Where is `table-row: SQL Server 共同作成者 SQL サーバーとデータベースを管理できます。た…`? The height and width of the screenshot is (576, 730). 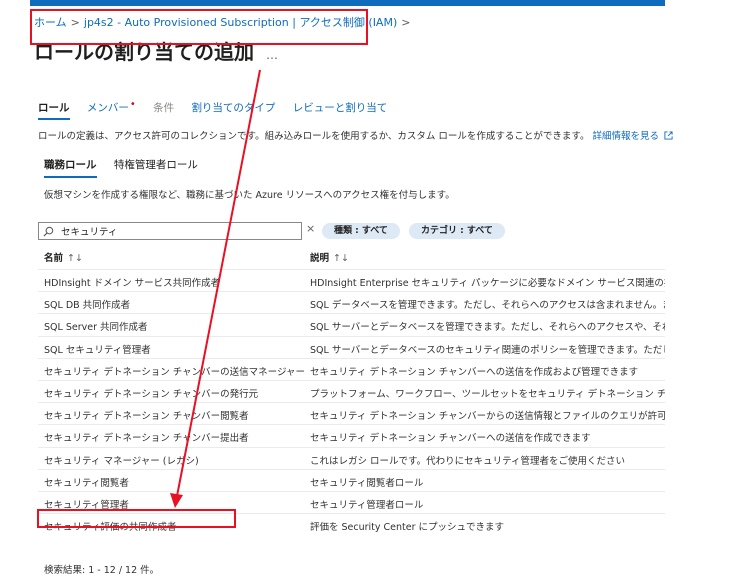
table-row: SQL Server 共同作成者 SQL サーバーとデータベースを管理できます。た… is located at coordinates (351, 324).